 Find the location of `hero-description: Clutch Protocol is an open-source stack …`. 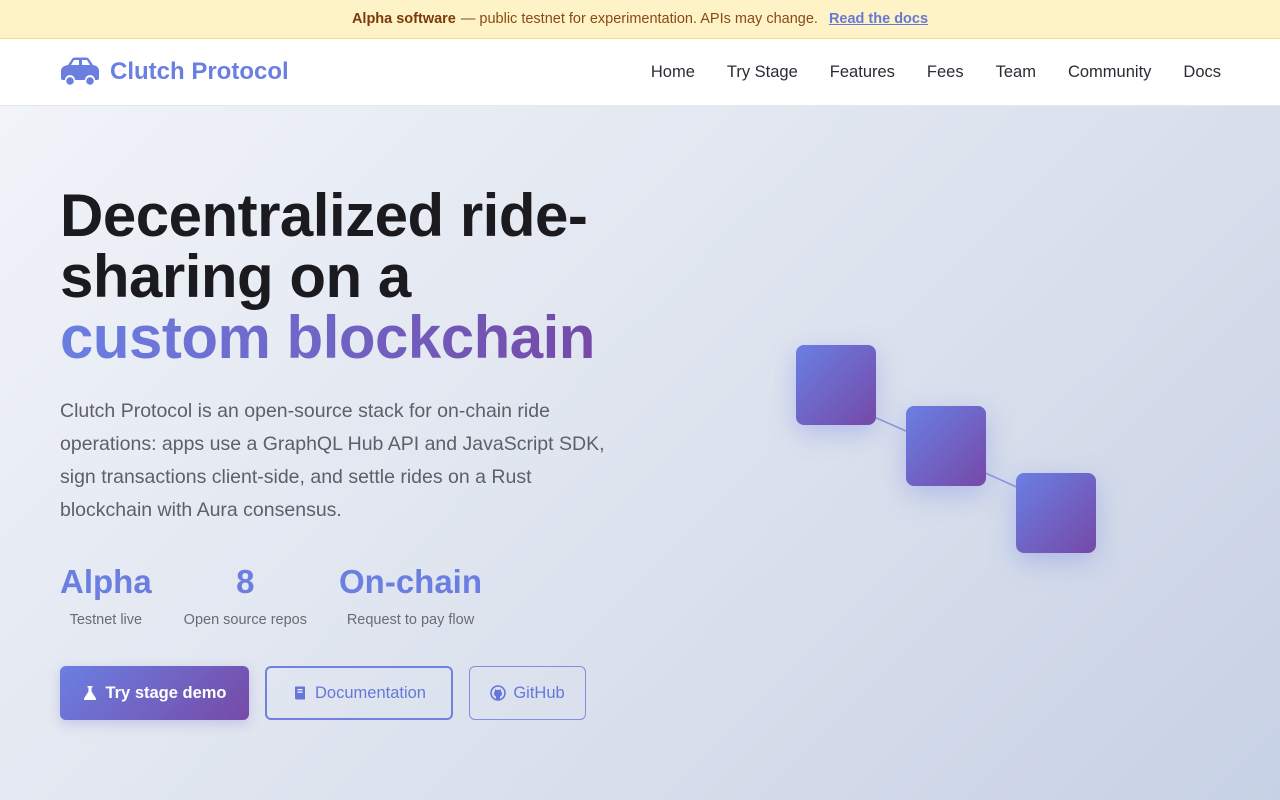

hero-description: Clutch Protocol is an open-source stack … is located at coordinates (332, 460).